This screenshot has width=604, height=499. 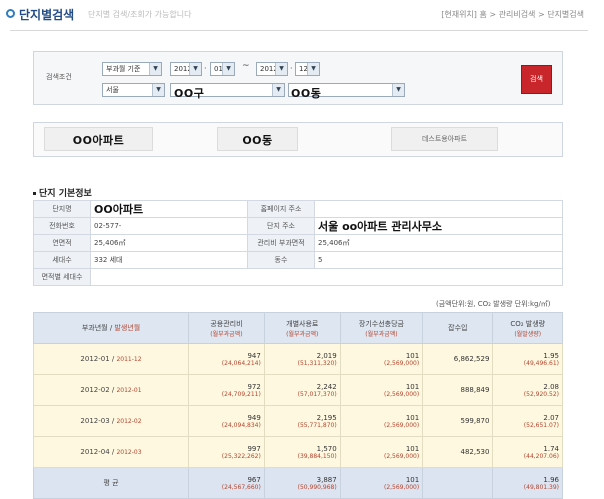 I want to click on co2-cell: 2.08 (52,920.52), so click(x=527, y=390).